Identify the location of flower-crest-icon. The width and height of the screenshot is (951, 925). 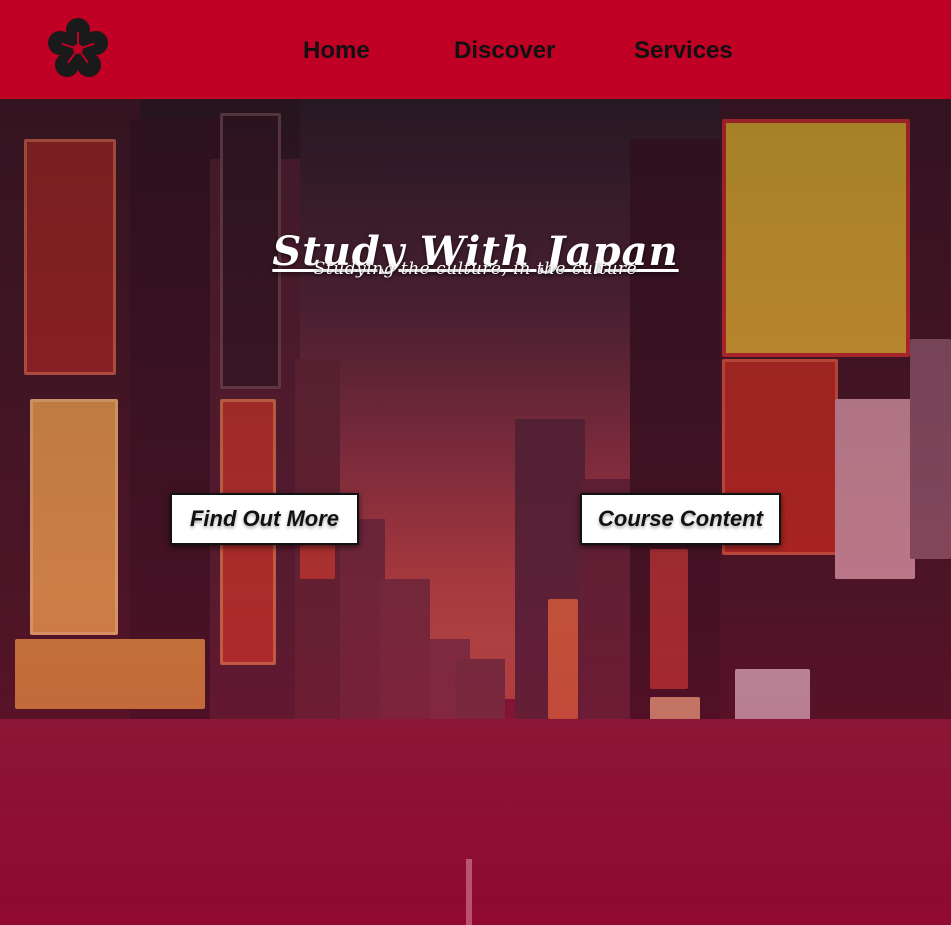
(78, 49).